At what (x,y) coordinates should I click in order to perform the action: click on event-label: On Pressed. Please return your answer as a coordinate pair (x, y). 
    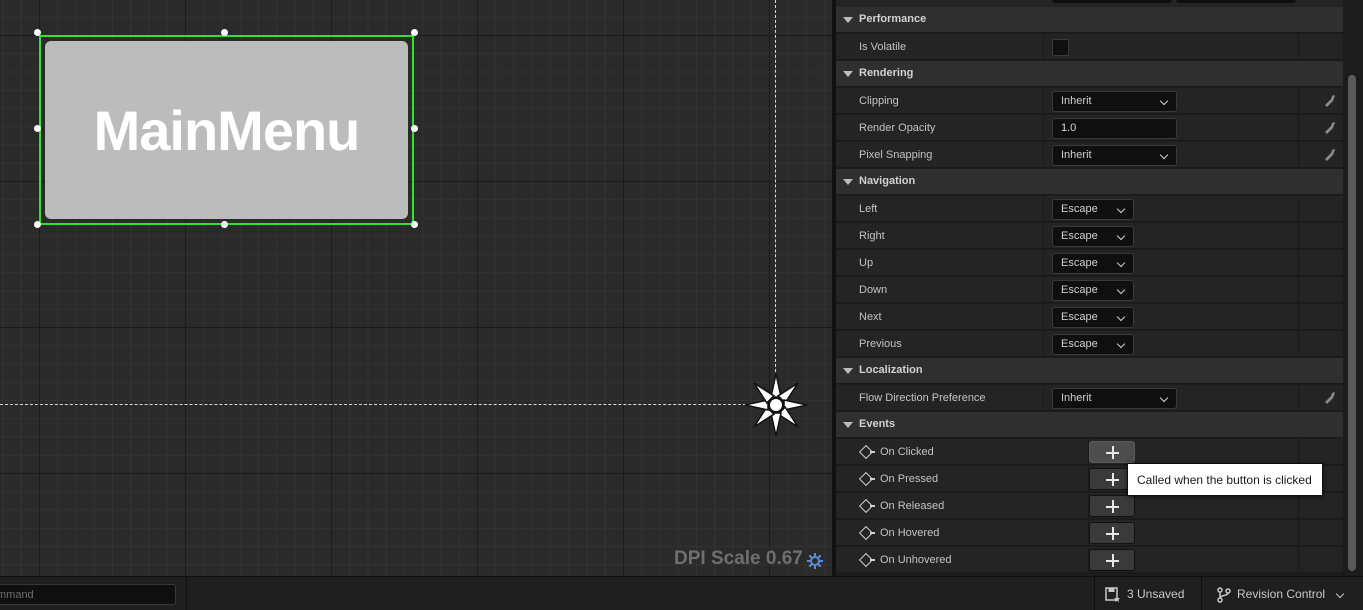
    Looking at the image, I should click on (909, 479).